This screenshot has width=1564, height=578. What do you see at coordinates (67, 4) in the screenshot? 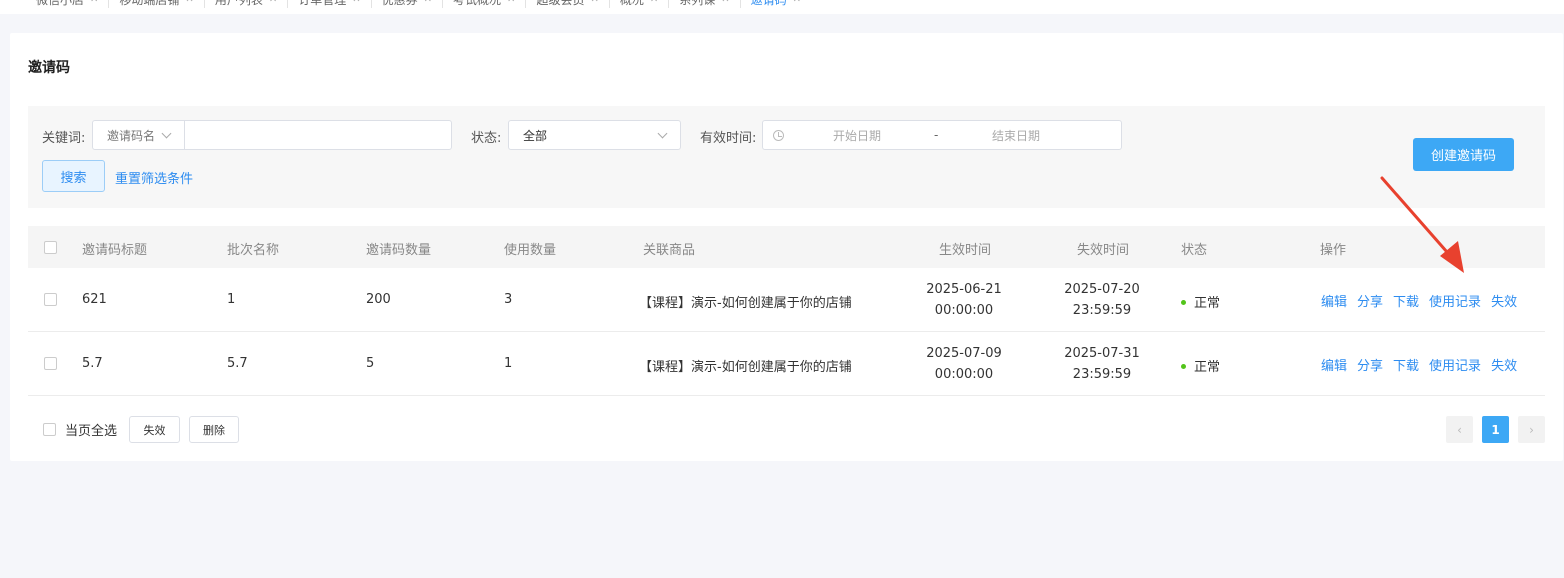
I see `breadcrumb-item: 微信小店✕` at bounding box center [67, 4].